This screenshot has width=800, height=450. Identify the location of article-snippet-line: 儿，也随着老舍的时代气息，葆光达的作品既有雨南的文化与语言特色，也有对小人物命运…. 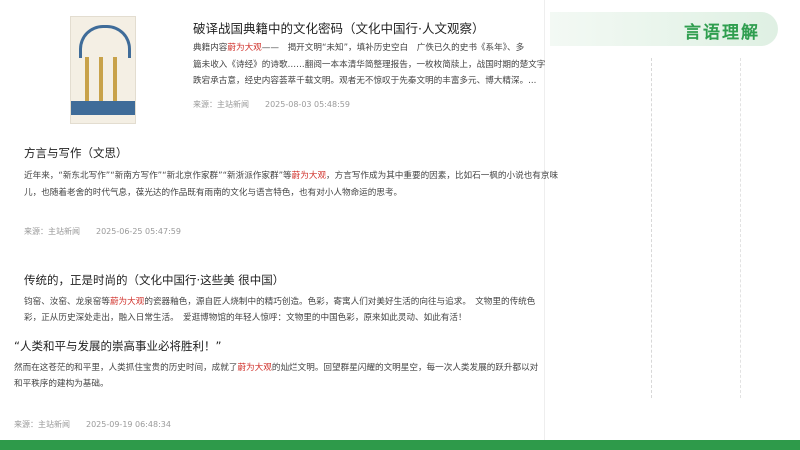
(213, 193).